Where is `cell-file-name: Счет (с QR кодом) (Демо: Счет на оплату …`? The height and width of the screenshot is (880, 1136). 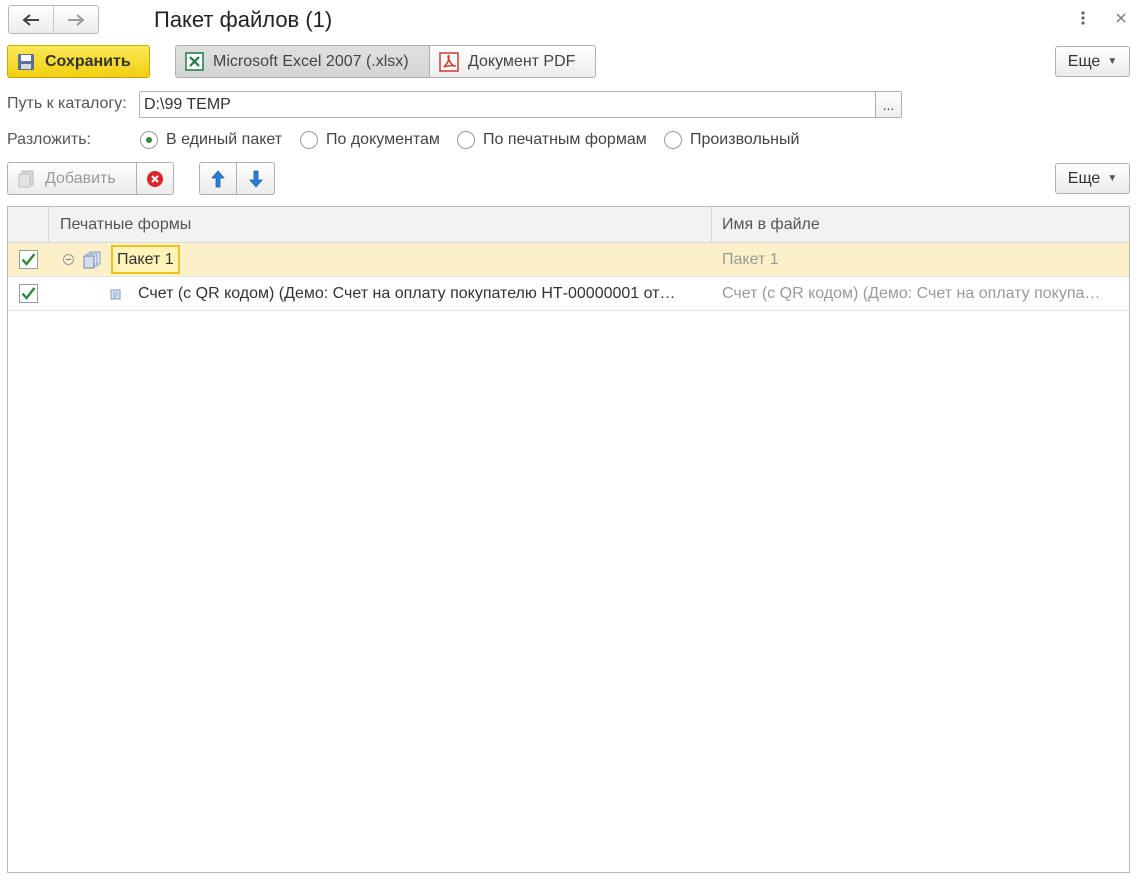
cell-file-name: Счет (с QR кодом) (Демо: Счет на оплату … is located at coordinates (920, 294).